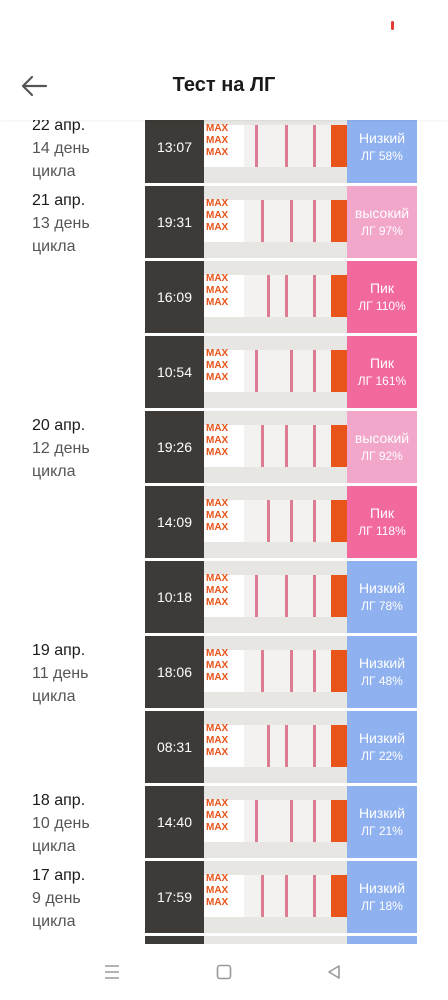 The width and height of the screenshot is (448, 1000). Describe the element at coordinates (246, 940) in the screenshot. I see `test-strip-photo: MAXMAXMAX` at that location.